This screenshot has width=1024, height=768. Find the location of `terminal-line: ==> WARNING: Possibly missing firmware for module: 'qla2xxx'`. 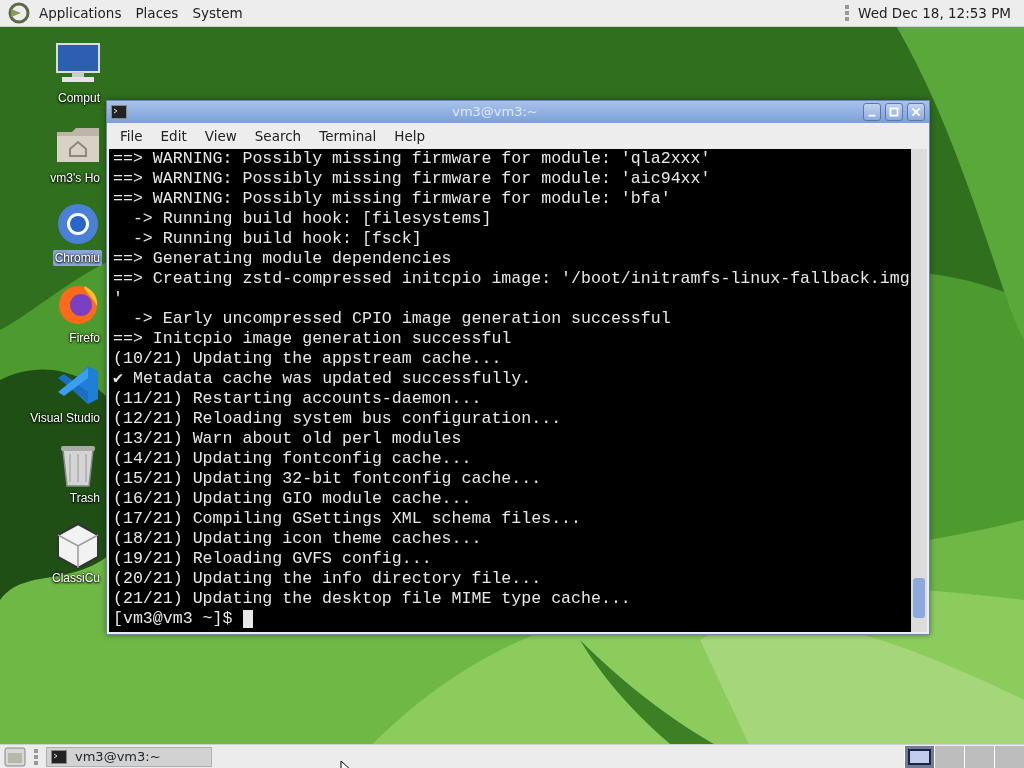

terminal-line: ==> WARNING: Possibly missing firmware for module: 'qla2xxx' is located at coordinates (412, 159).